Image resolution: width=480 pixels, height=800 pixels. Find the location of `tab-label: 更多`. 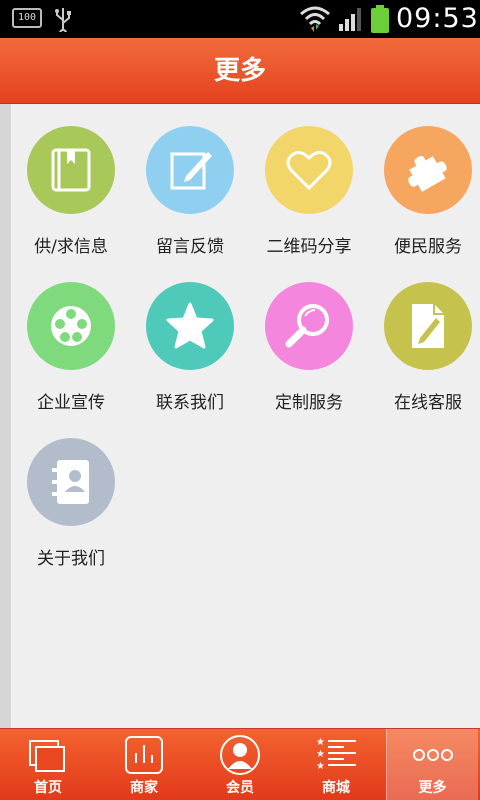

tab-label: 更多 is located at coordinates (432, 788).